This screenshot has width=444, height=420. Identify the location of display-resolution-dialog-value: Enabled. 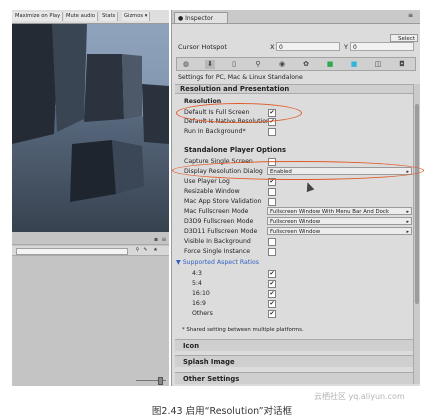
(281, 172).